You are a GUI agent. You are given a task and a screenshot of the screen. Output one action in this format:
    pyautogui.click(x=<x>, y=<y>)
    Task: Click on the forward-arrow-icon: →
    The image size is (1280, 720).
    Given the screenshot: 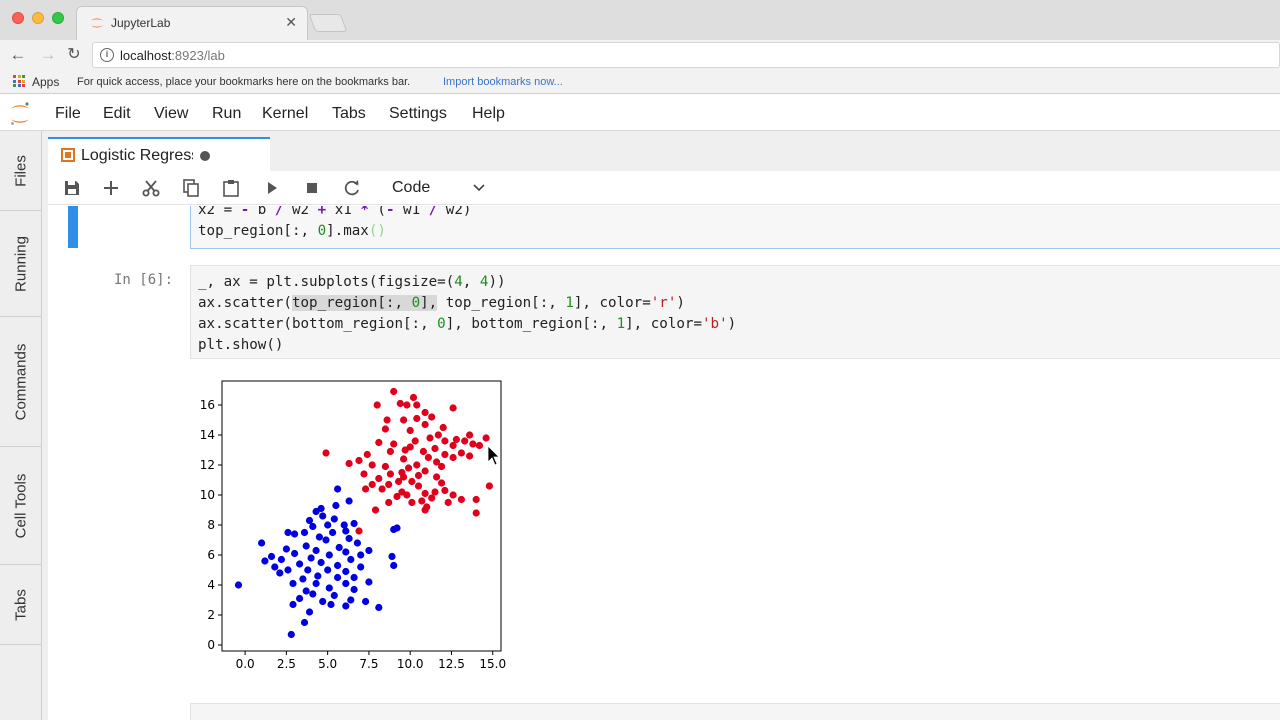 What is the action you would take?
    pyautogui.click(x=48, y=55)
    